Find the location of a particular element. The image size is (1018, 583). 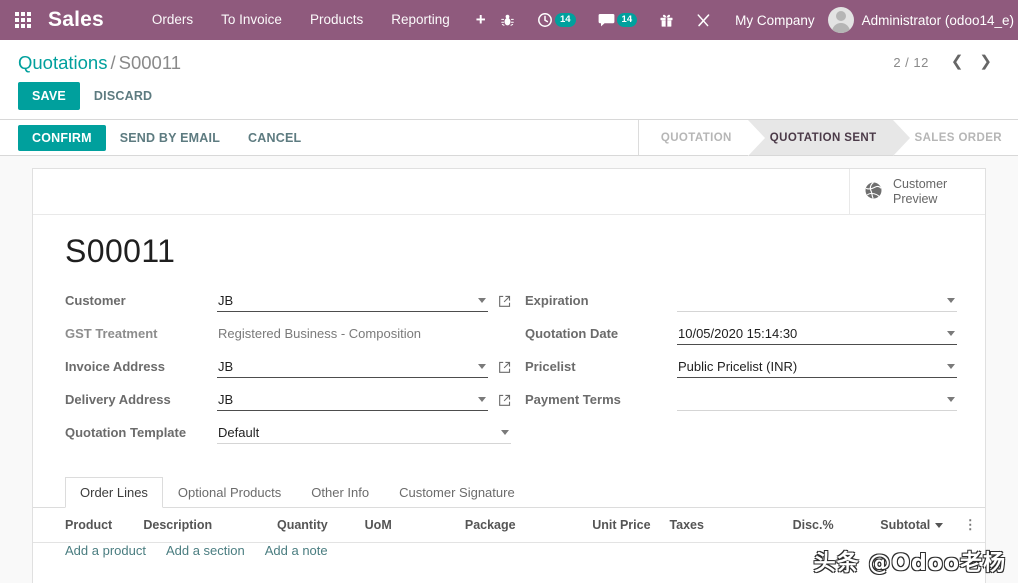

tab-order-lines: Order Lines is located at coordinates (114, 492).